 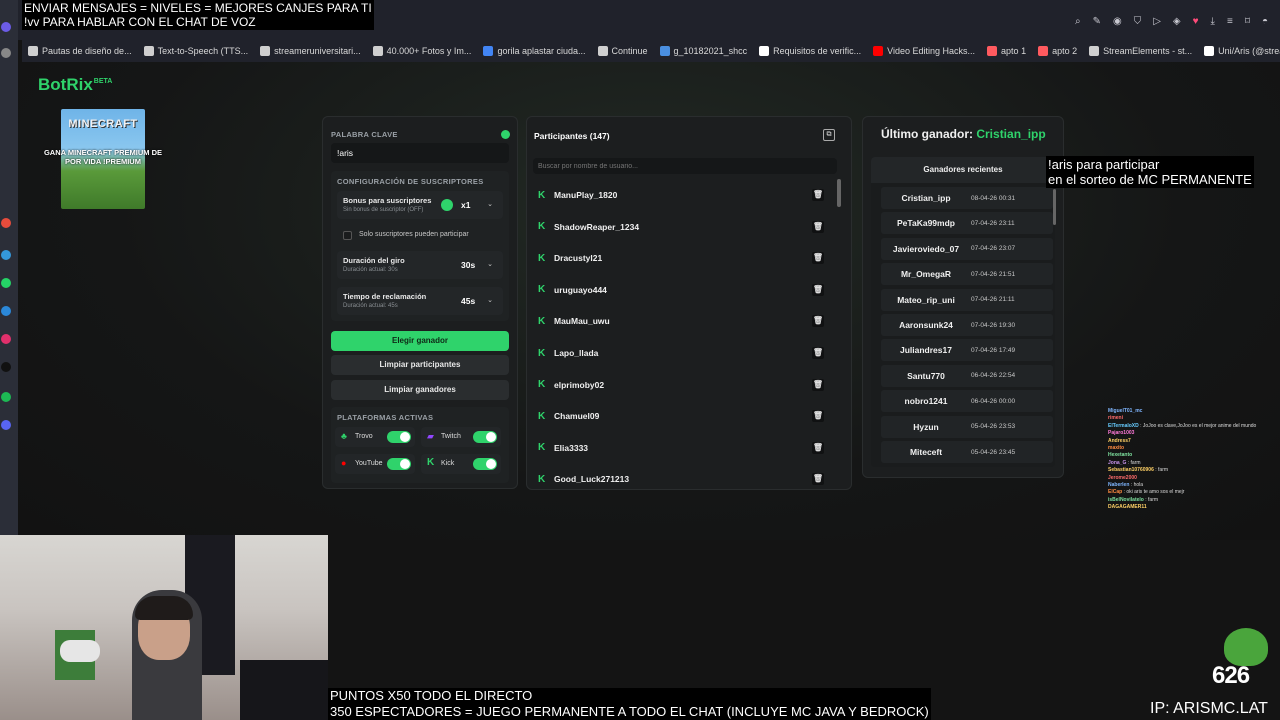 What do you see at coordinates (682, 448) in the screenshot?
I see `participant-row: K Elia3333 🗑` at bounding box center [682, 448].